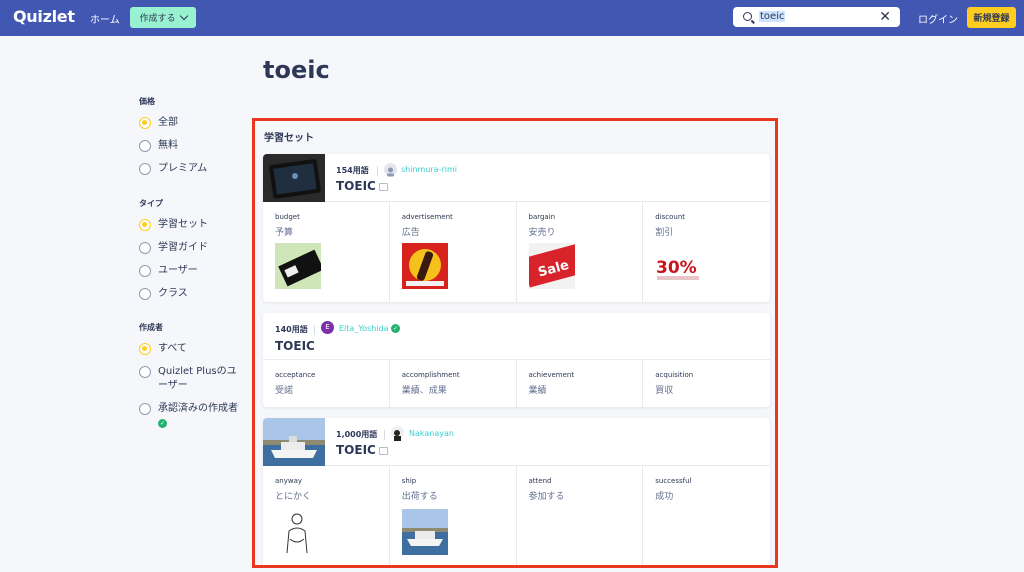 This screenshot has width=1024, height=572. What do you see at coordinates (453, 515) in the screenshot?
I see `term-cell: ship 出荷する` at bounding box center [453, 515].